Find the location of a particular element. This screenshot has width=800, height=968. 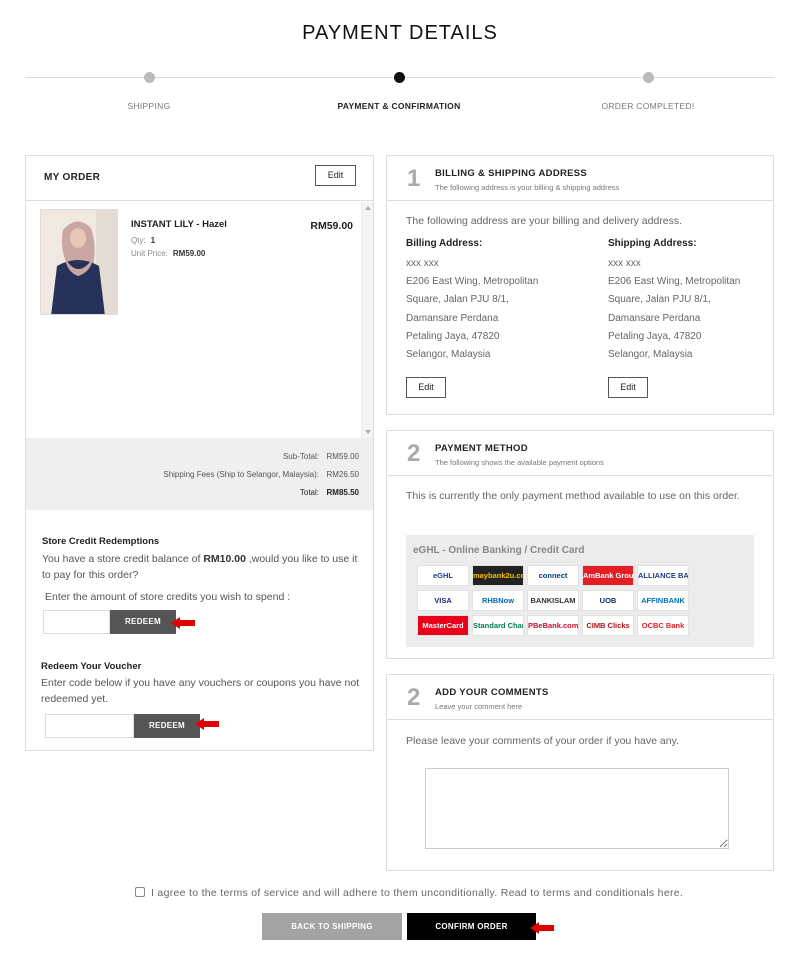

bank-logo-mastercard: MasterCard is located at coordinates (443, 625).